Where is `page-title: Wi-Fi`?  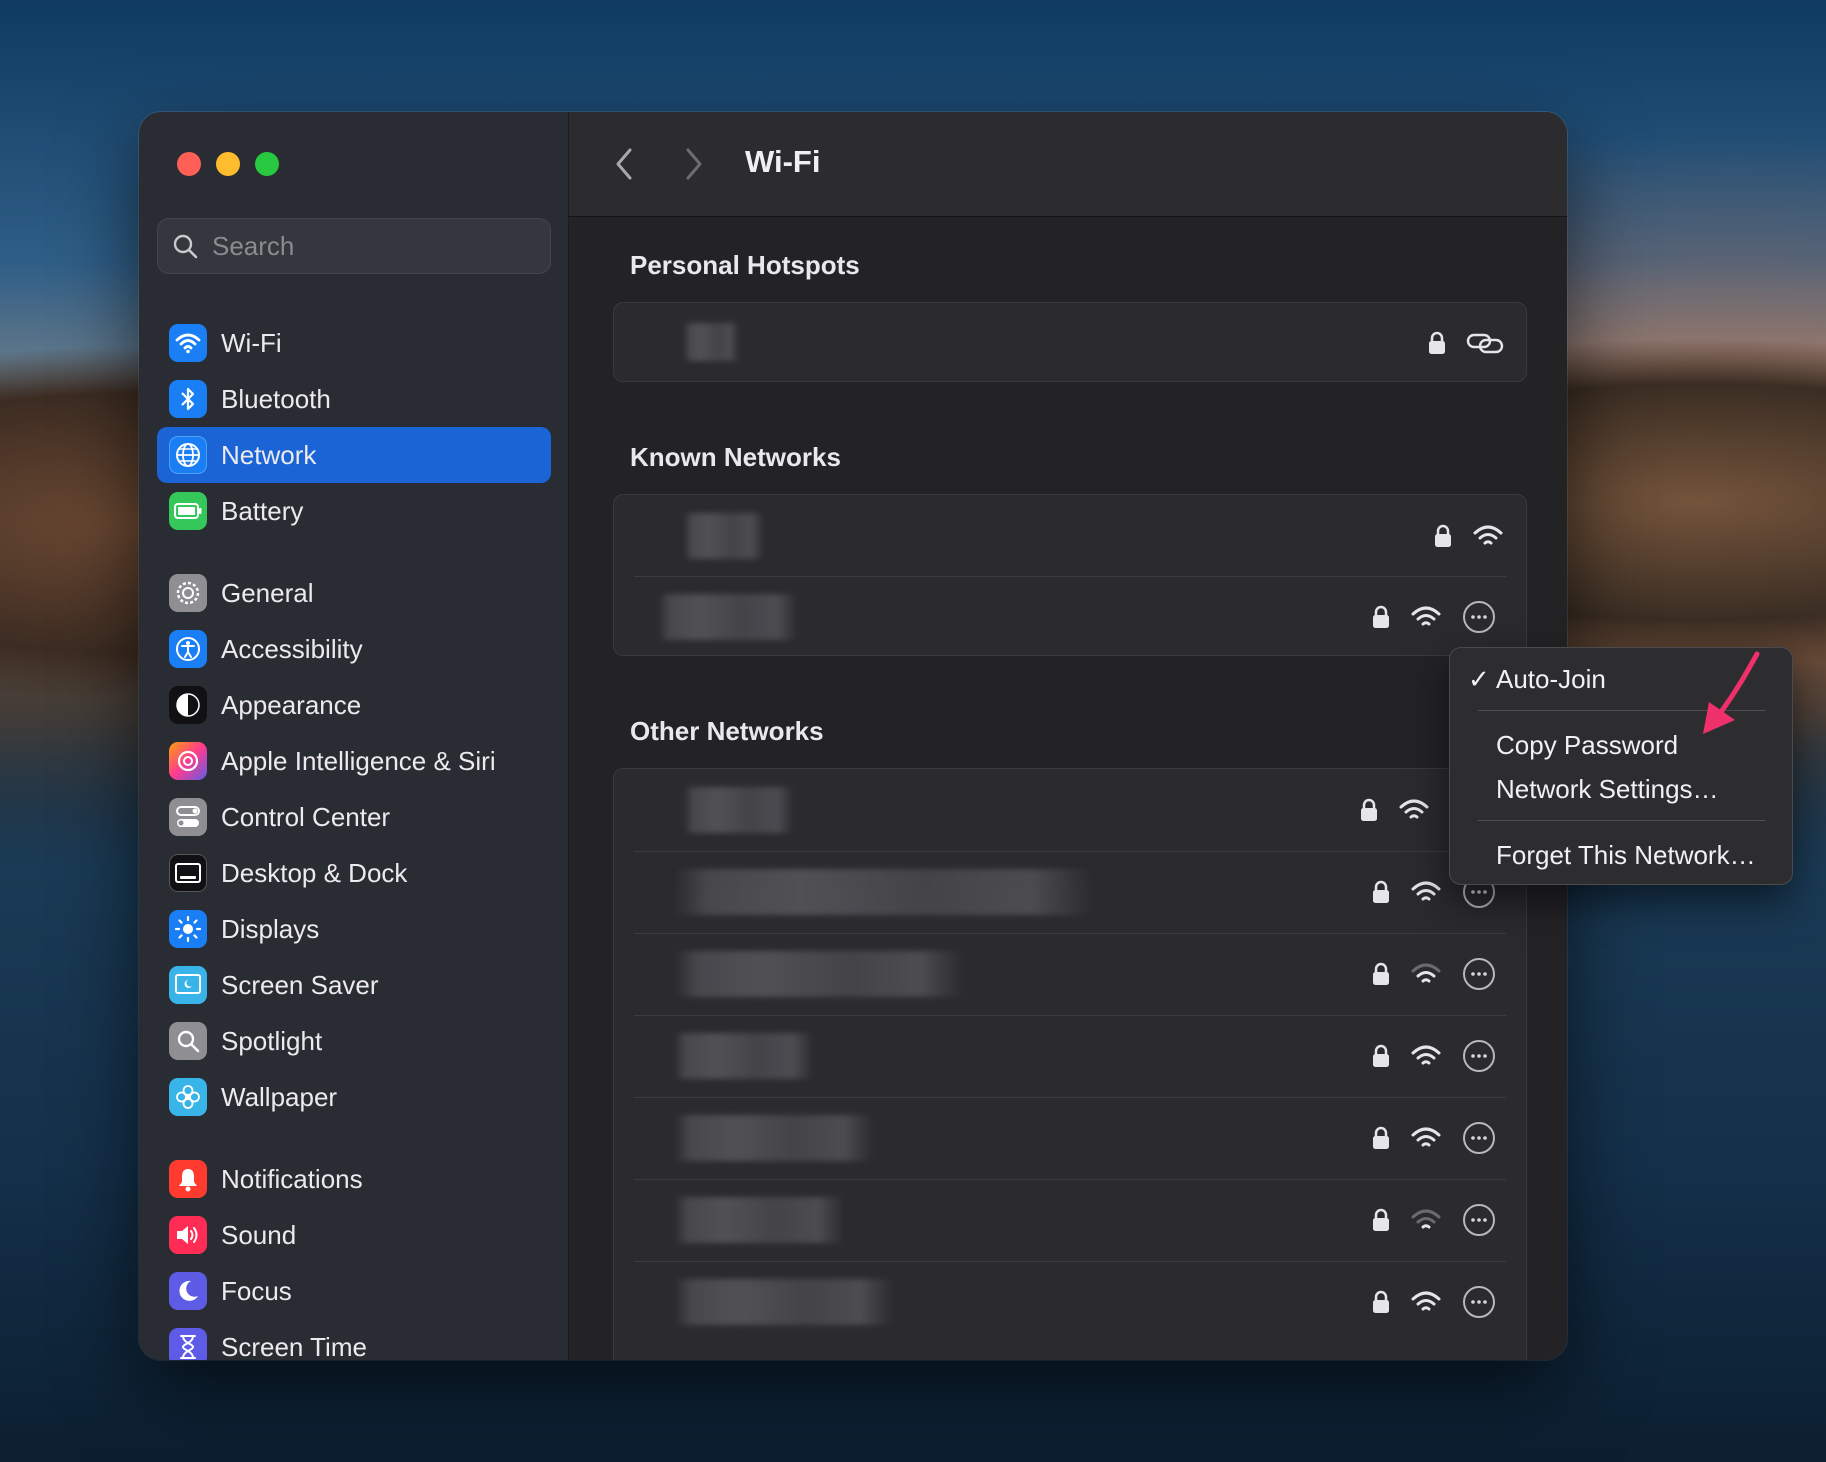
page-title: Wi-Fi is located at coordinates (783, 161).